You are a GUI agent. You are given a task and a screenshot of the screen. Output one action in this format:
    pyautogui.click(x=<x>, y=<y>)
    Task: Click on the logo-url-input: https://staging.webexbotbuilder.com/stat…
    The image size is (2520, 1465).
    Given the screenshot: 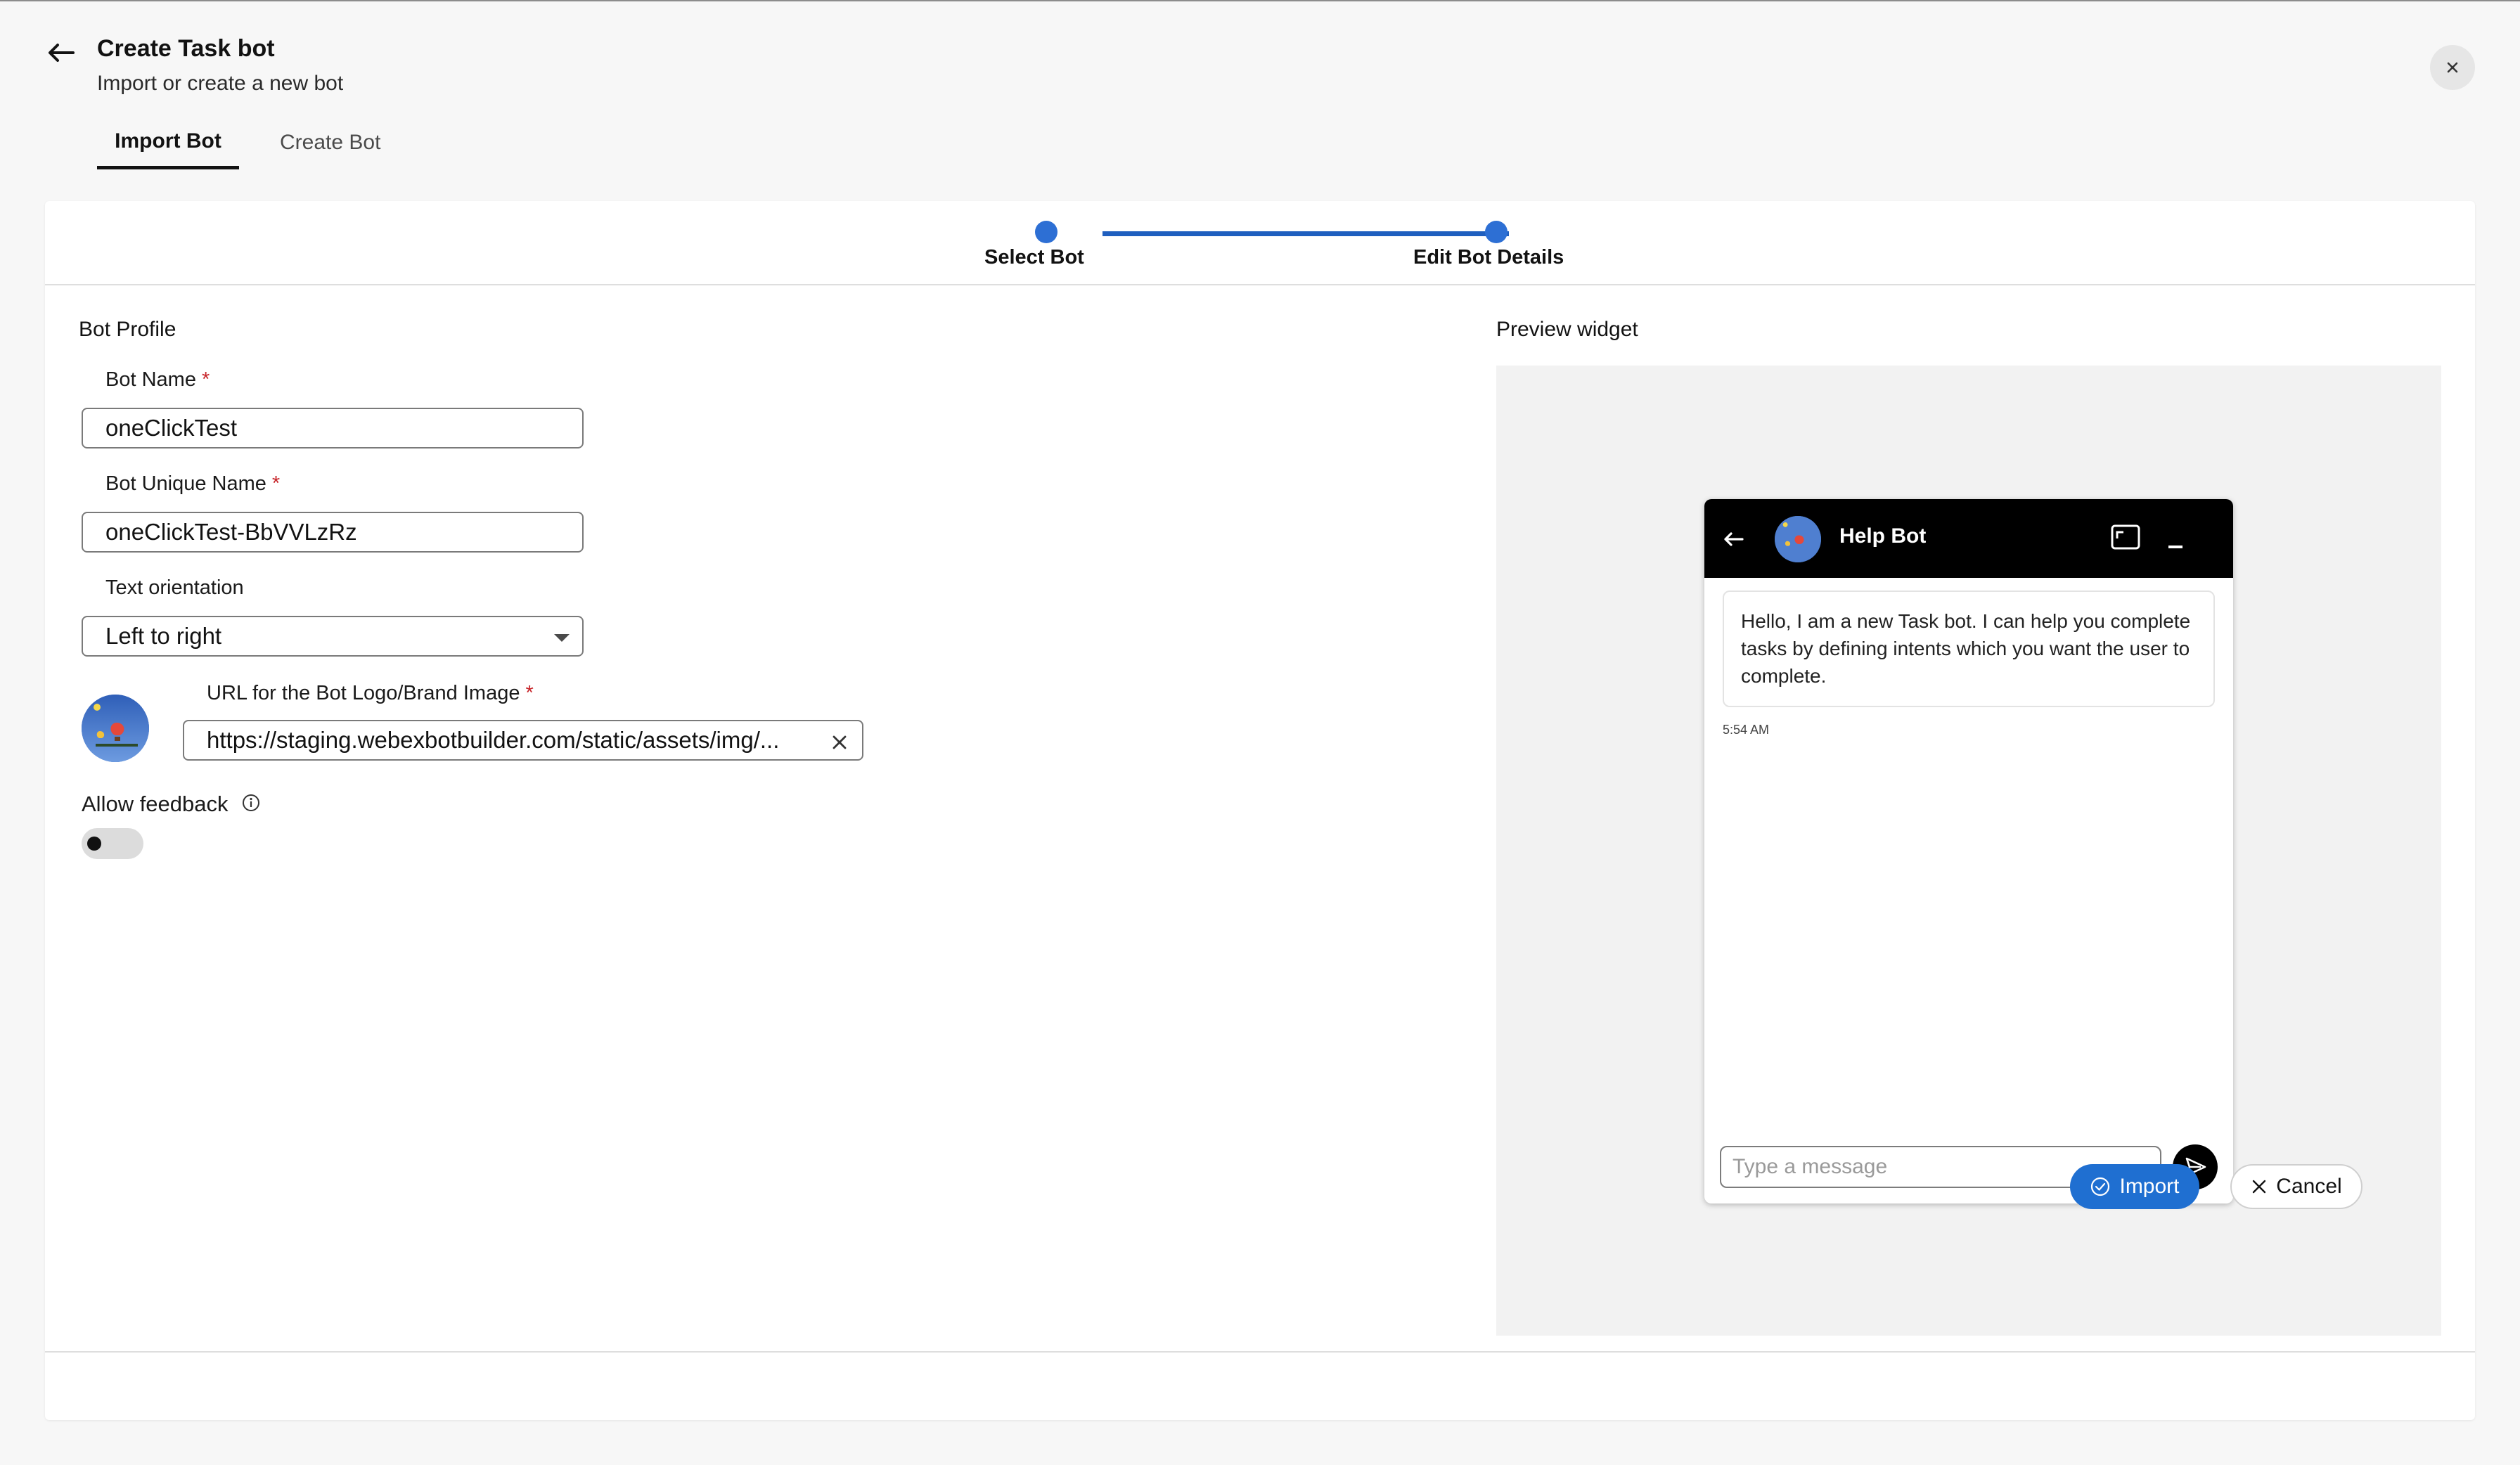 What is the action you would take?
    pyautogui.click(x=523, y=740)
    